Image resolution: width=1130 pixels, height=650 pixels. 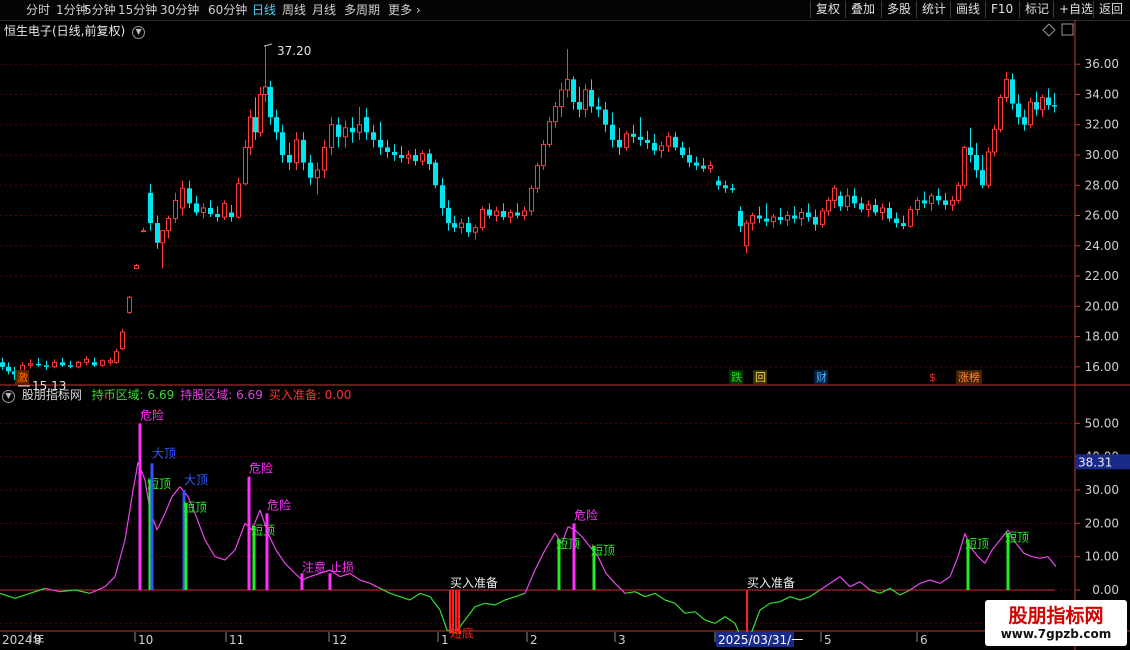 What do you see at coordinates (828, 640) in the screenshot?
I see `x-axis-label-9: 5` at bounding box center [828, 640].